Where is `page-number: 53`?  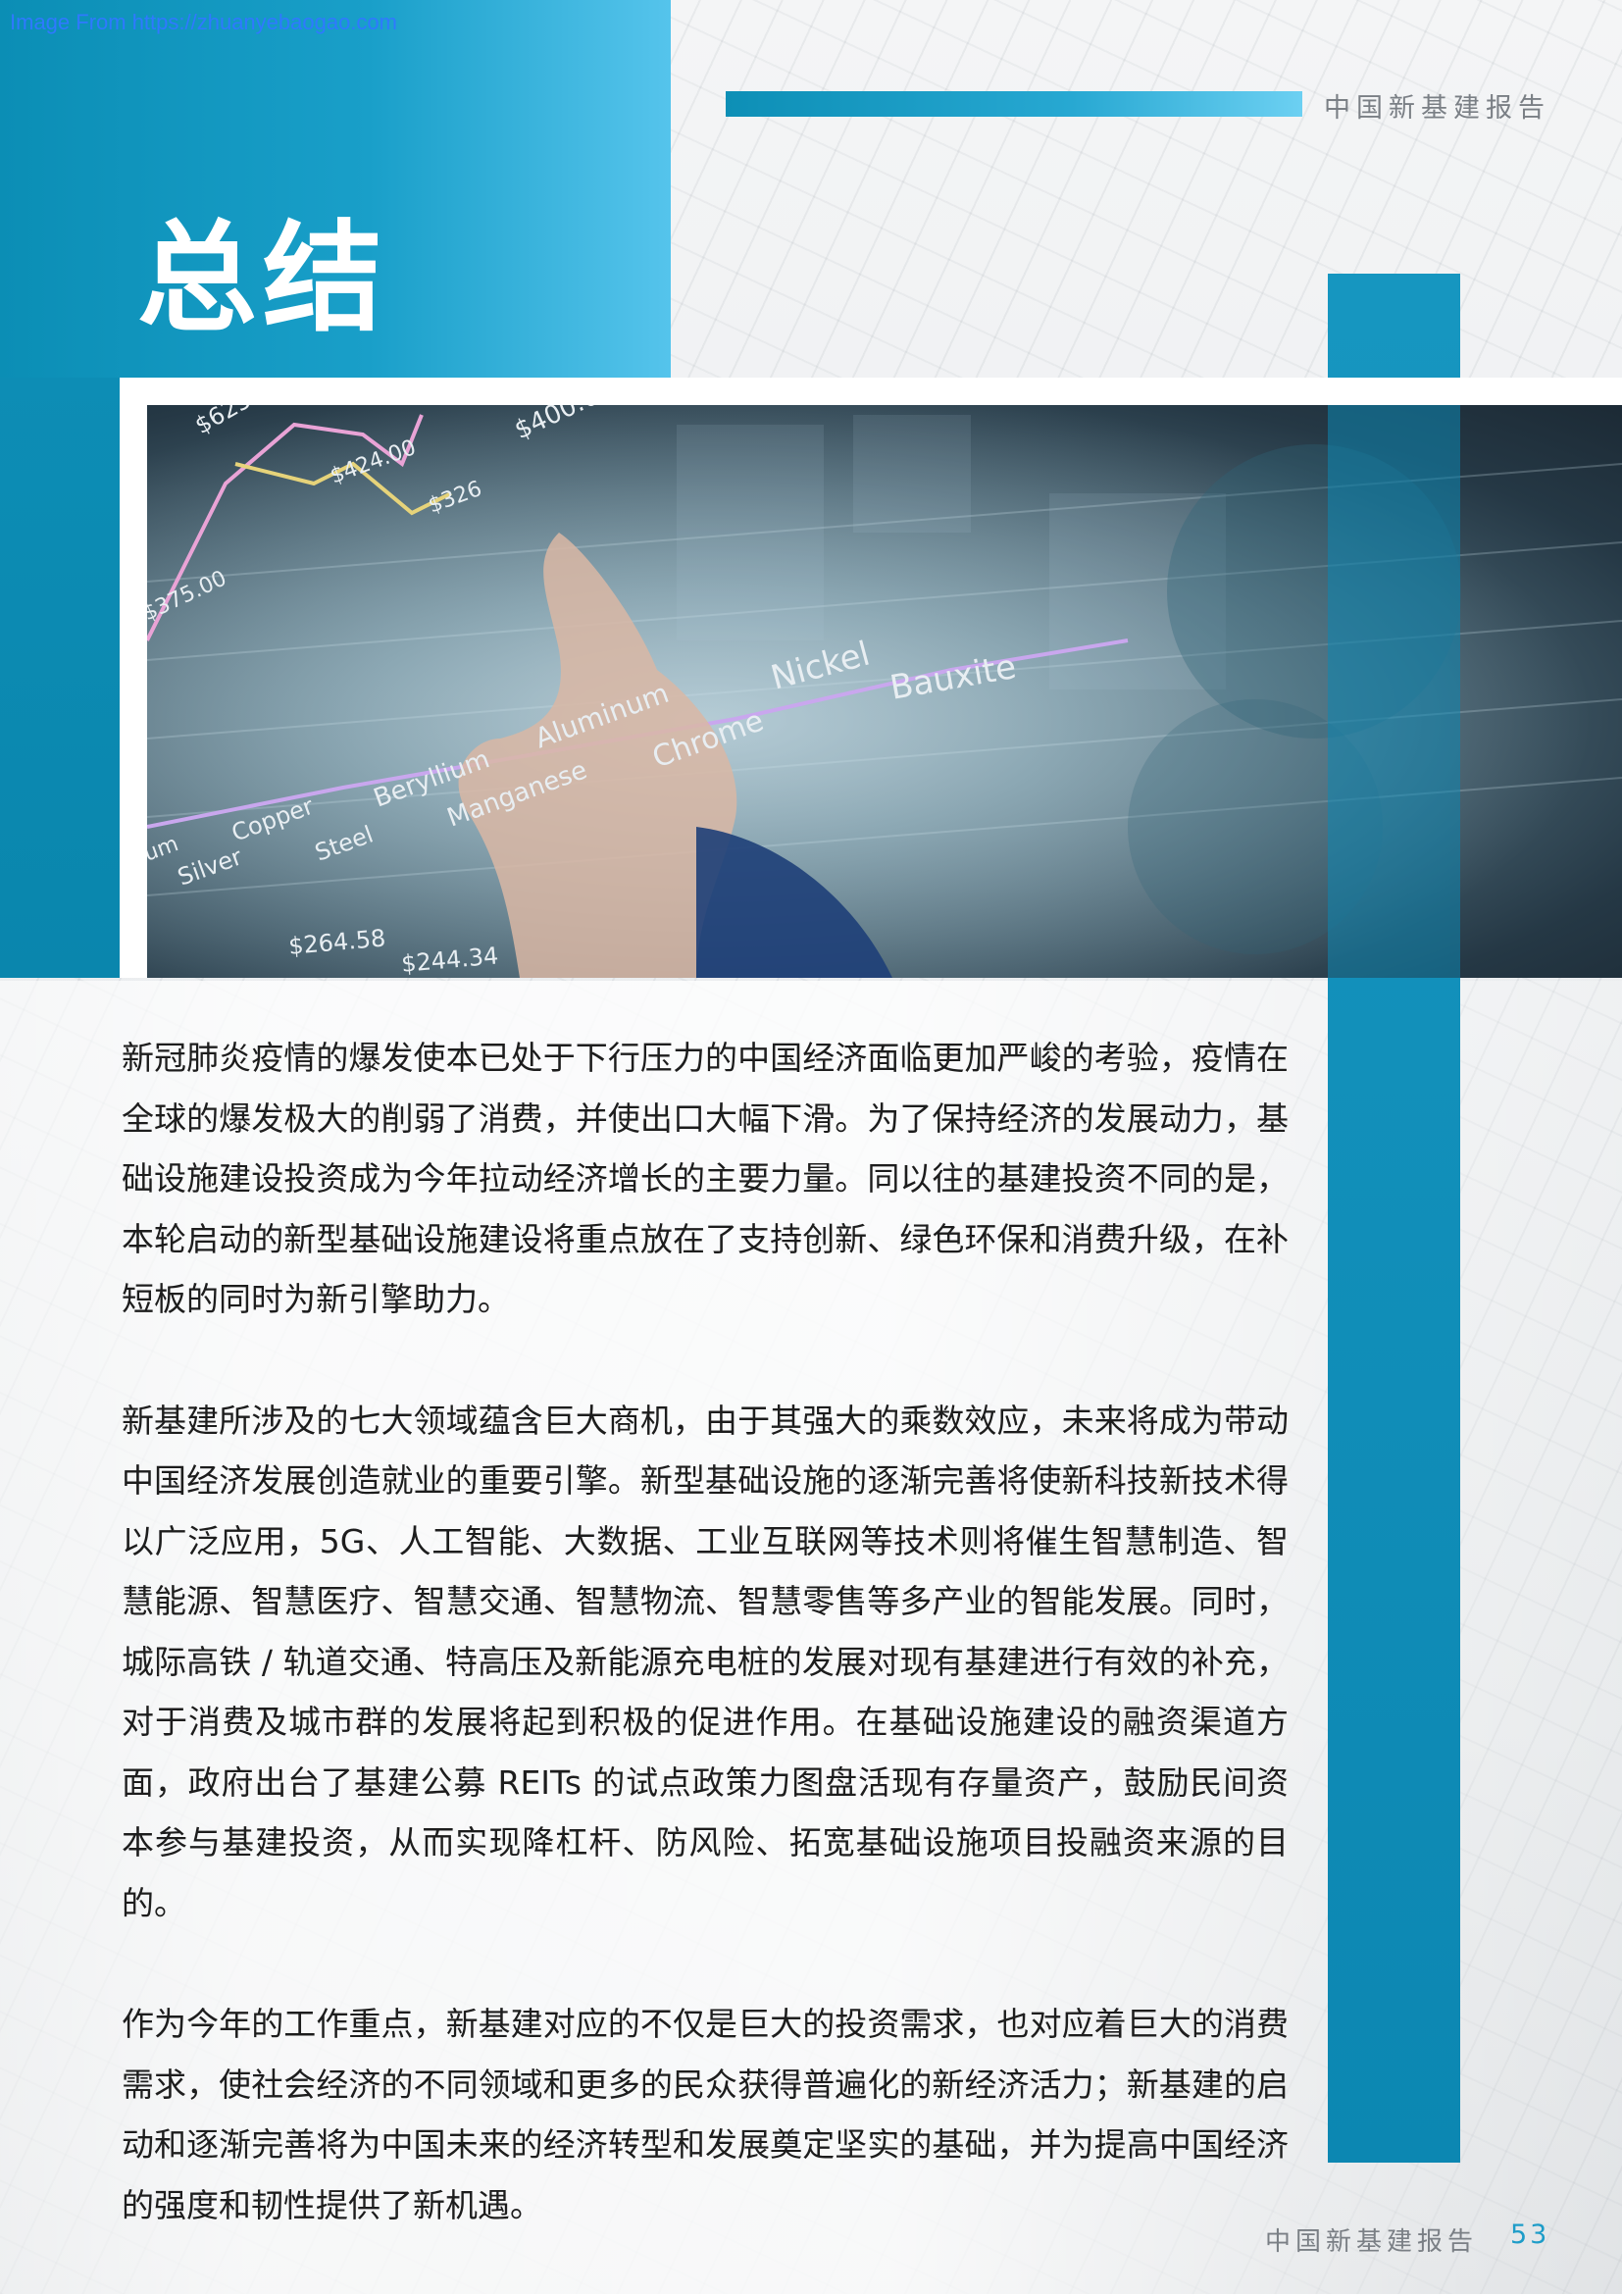
page-number: 53 is located at coordinates (1530, 2235).